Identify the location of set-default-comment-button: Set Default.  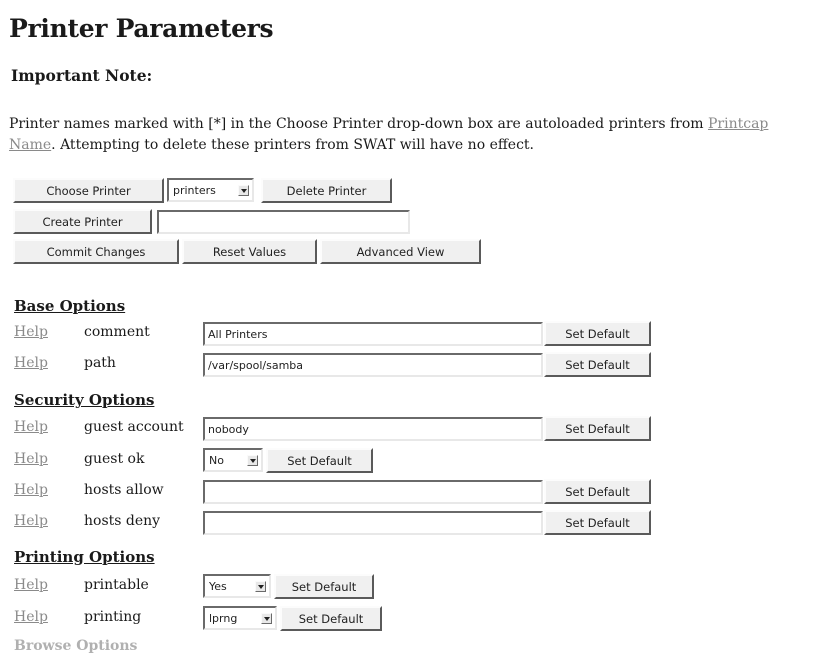
(597, 333).